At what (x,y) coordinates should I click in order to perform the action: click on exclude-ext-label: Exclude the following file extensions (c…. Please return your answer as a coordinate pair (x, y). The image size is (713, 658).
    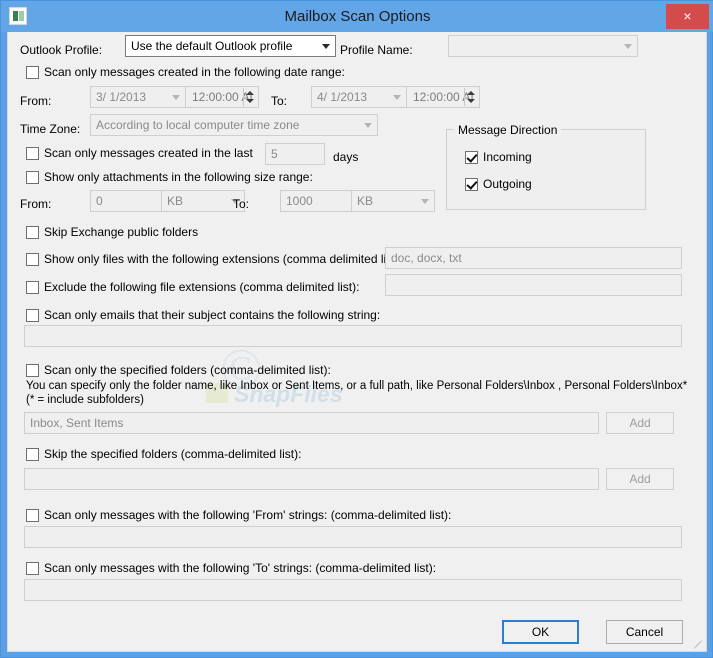
    Looking at the image, I should click on (202, 287).